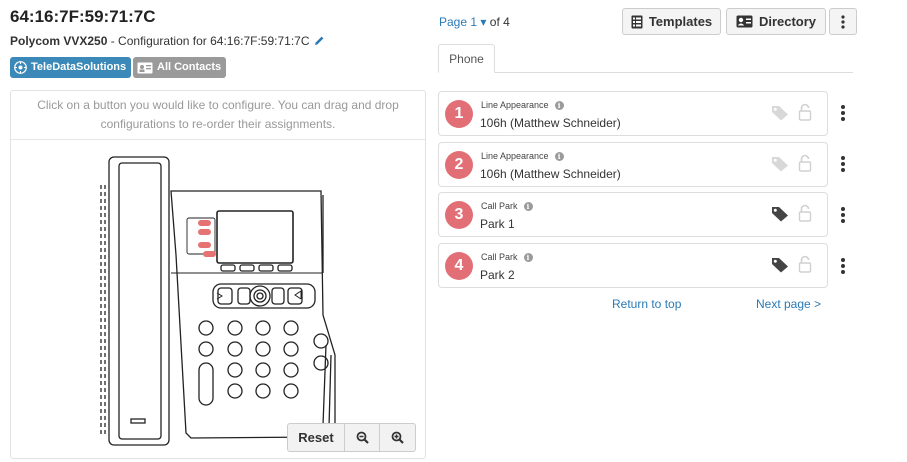 This screenshot has height=462, width=907. What do you see at coordinates (83, 16) in the screenshot?
I see `device-mac-title: 64:16:7F:59:71:7C` at bounding box center [83, 16].